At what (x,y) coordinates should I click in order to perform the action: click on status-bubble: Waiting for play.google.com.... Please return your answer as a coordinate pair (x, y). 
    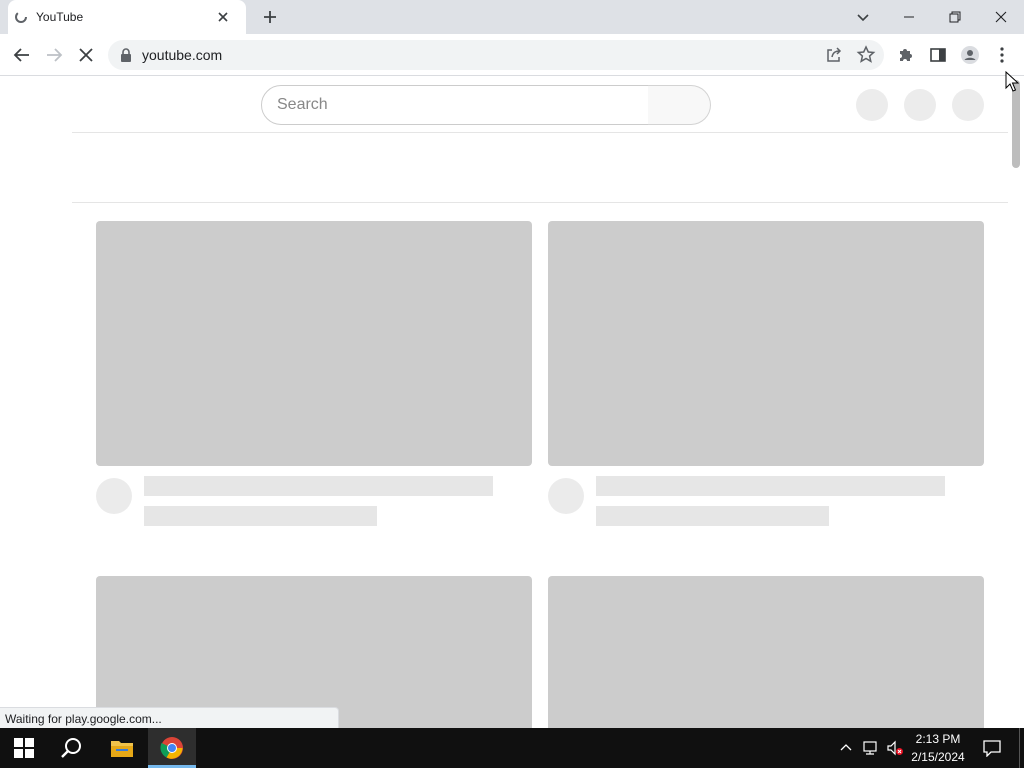
    Looking at the image, I should click on (169, 717).